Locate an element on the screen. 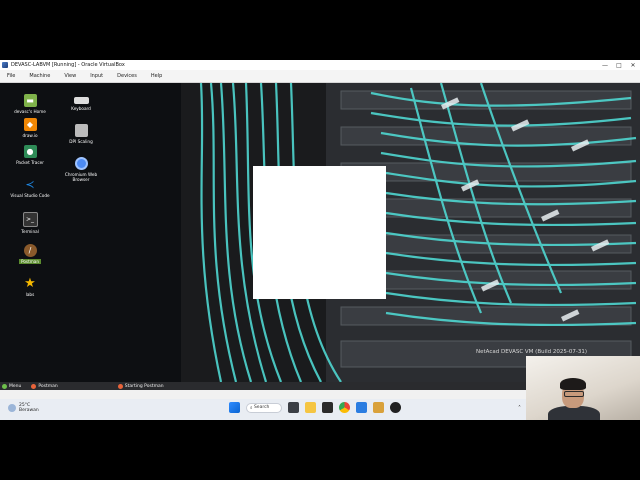 The width and height of the screenshot is (640, 480). menu-machine: Machine is located at coordinates (39, 76).